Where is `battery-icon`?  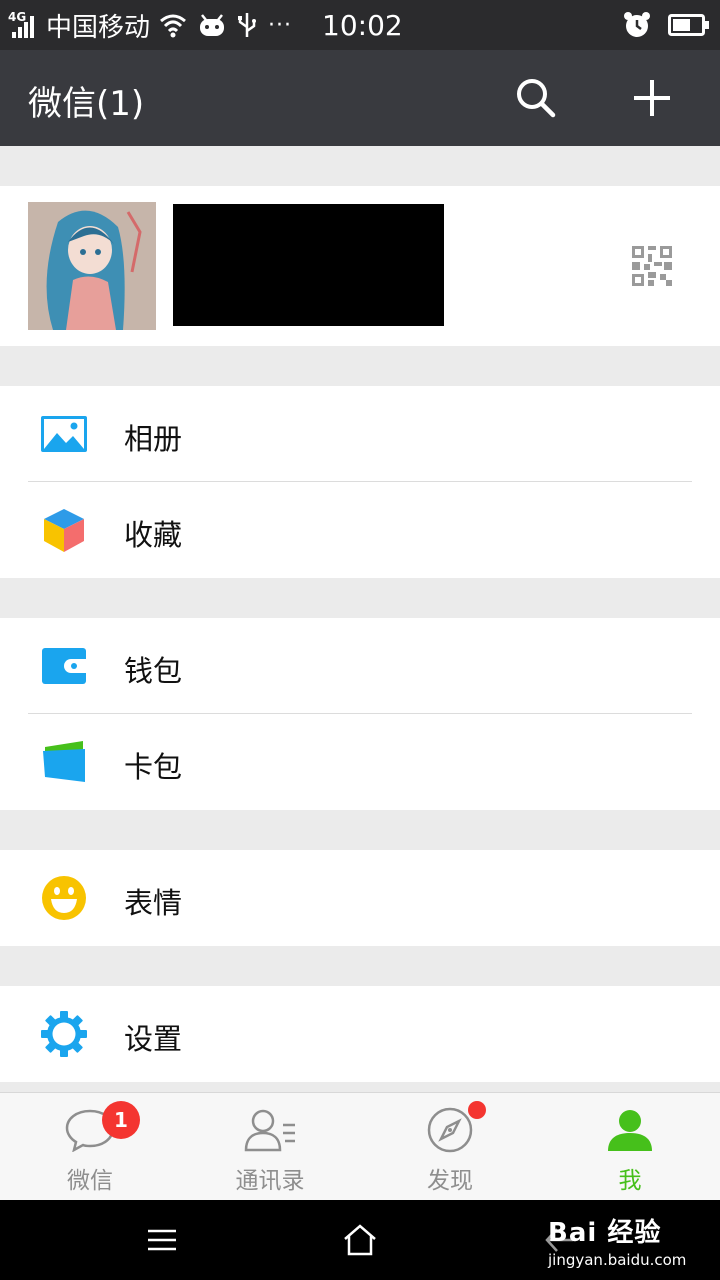 battery-icon is located at coordinates (688, 25).